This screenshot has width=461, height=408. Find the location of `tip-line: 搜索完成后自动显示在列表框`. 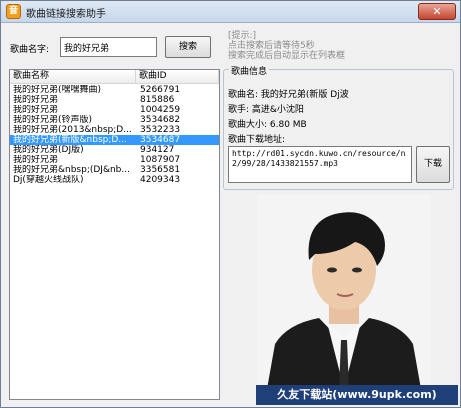

tip-line: 搜索完成后自动显示在列表框 is located at coordinates (287, 56).